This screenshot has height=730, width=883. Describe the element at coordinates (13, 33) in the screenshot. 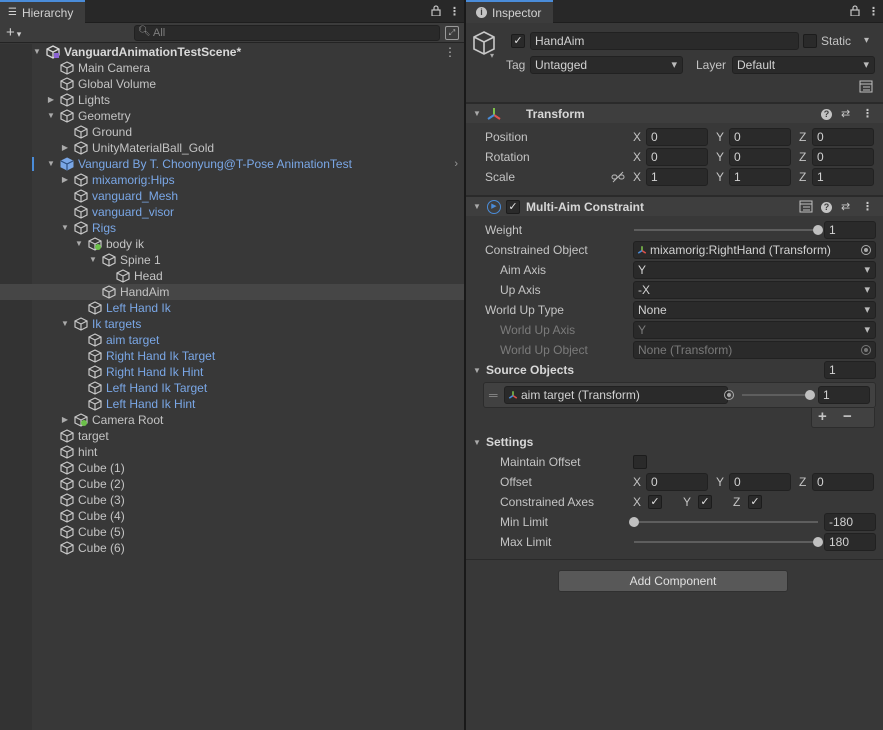

I see `add-object-button: + ▾` at that location.